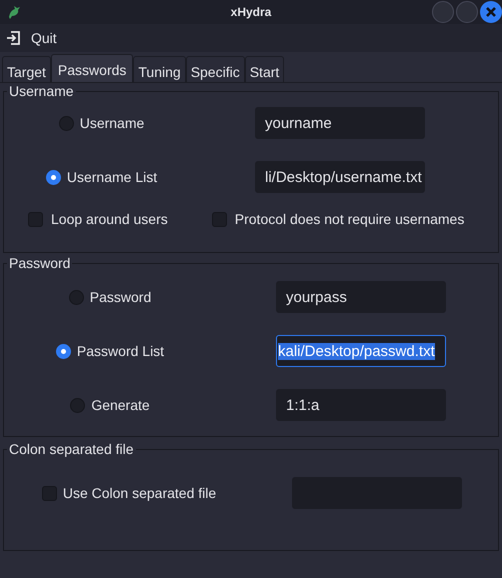 This screenshot has width=502, height=578. I want to click on tab: Start, so click(264, 69).